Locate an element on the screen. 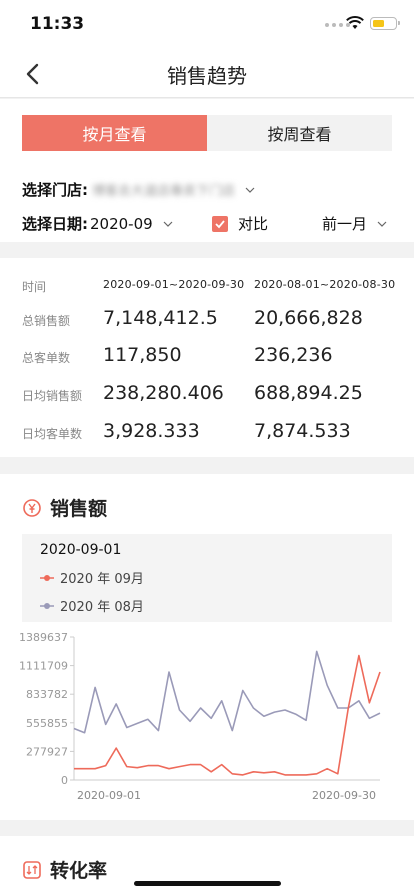 The width and height of the screenshot is (414, 896). row-label: 总客单数 is located at coordinates (46, 358).